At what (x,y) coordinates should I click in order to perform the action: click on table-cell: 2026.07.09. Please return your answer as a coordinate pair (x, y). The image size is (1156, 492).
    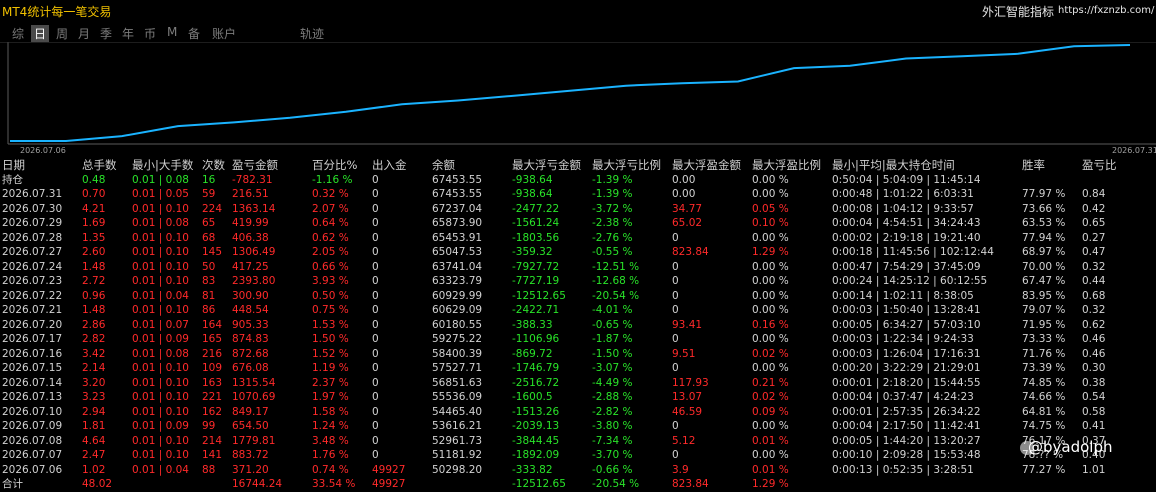
    Looking at the image, I should click on (32, 426).